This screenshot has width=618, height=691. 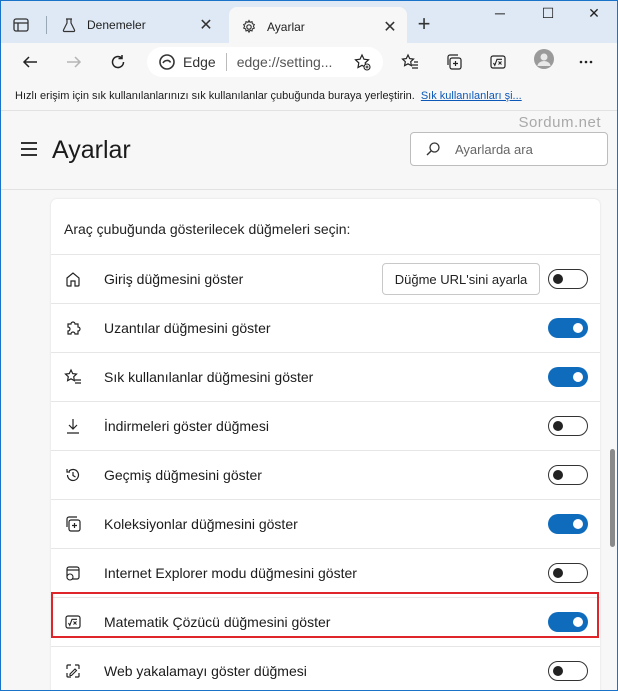 I want to click on refresh-button, so click(x=118, y=62).